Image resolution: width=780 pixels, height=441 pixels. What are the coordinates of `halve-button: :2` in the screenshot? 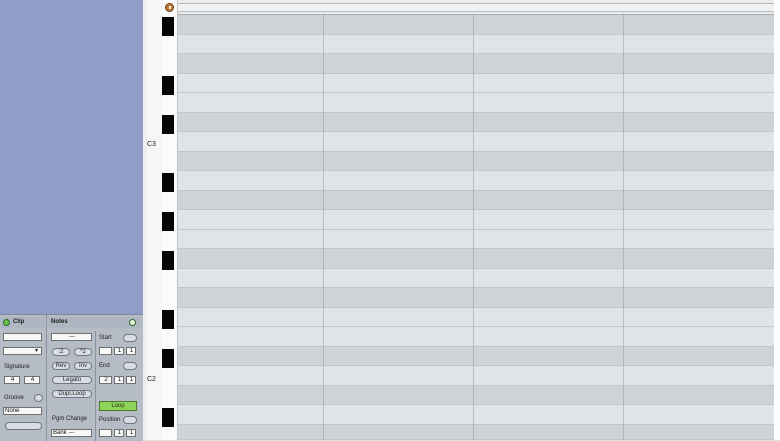 It's located at (61, 352).